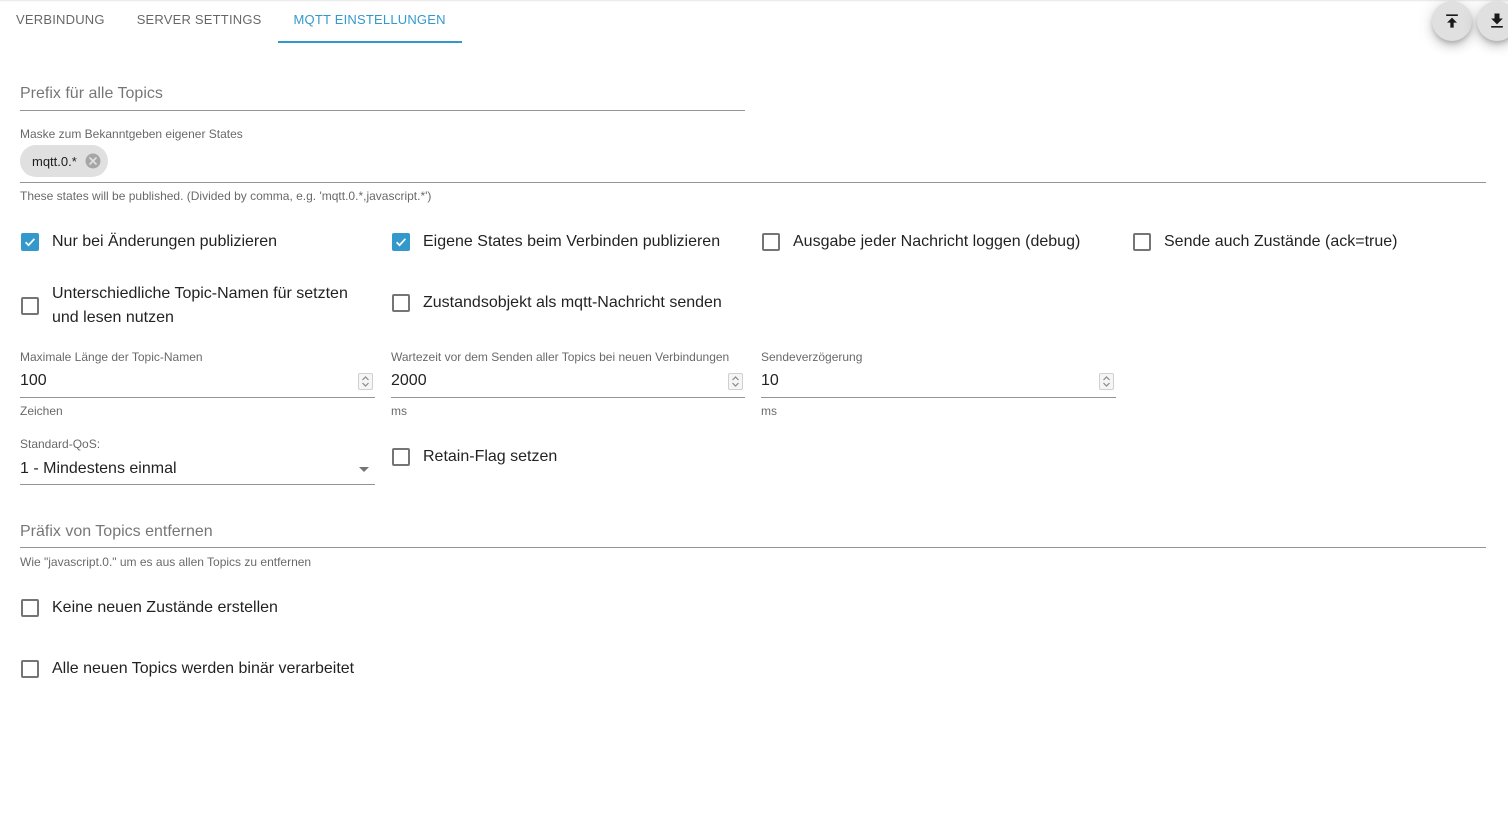 The width and height of the screenshot is (1508, 825). Describe the element at coordinates (753, 547) in the screenshot. I see `remove-prefix-underline` at that location.